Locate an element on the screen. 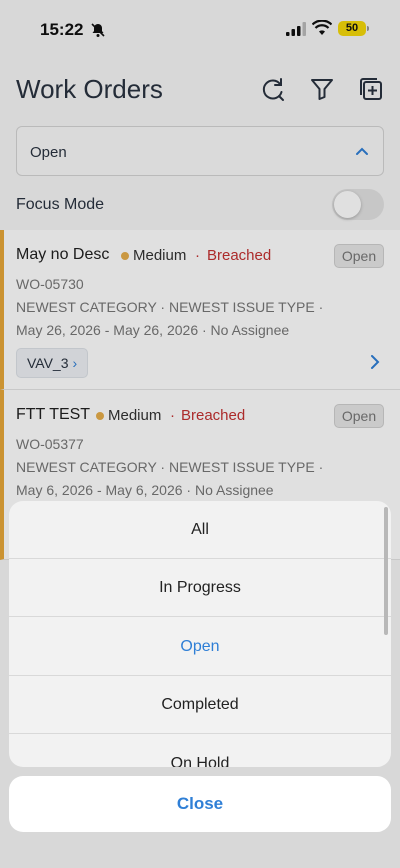 The height and width of the screenshot is (868, 400). sheet-scrollbar is located at coordinates (386, 571).